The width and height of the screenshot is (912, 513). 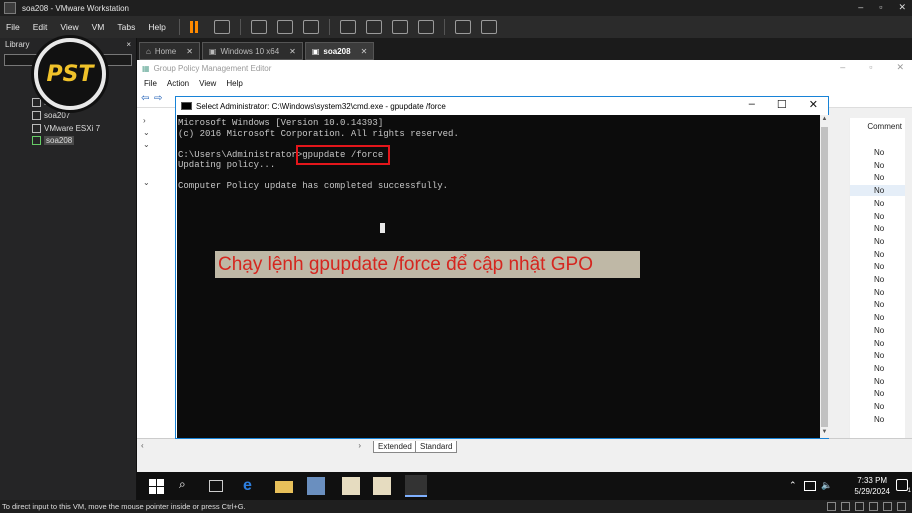 What do you see at coordinates (901, 506) in the screenshot?
I see `display-icon` at bounding box center [901, 506].